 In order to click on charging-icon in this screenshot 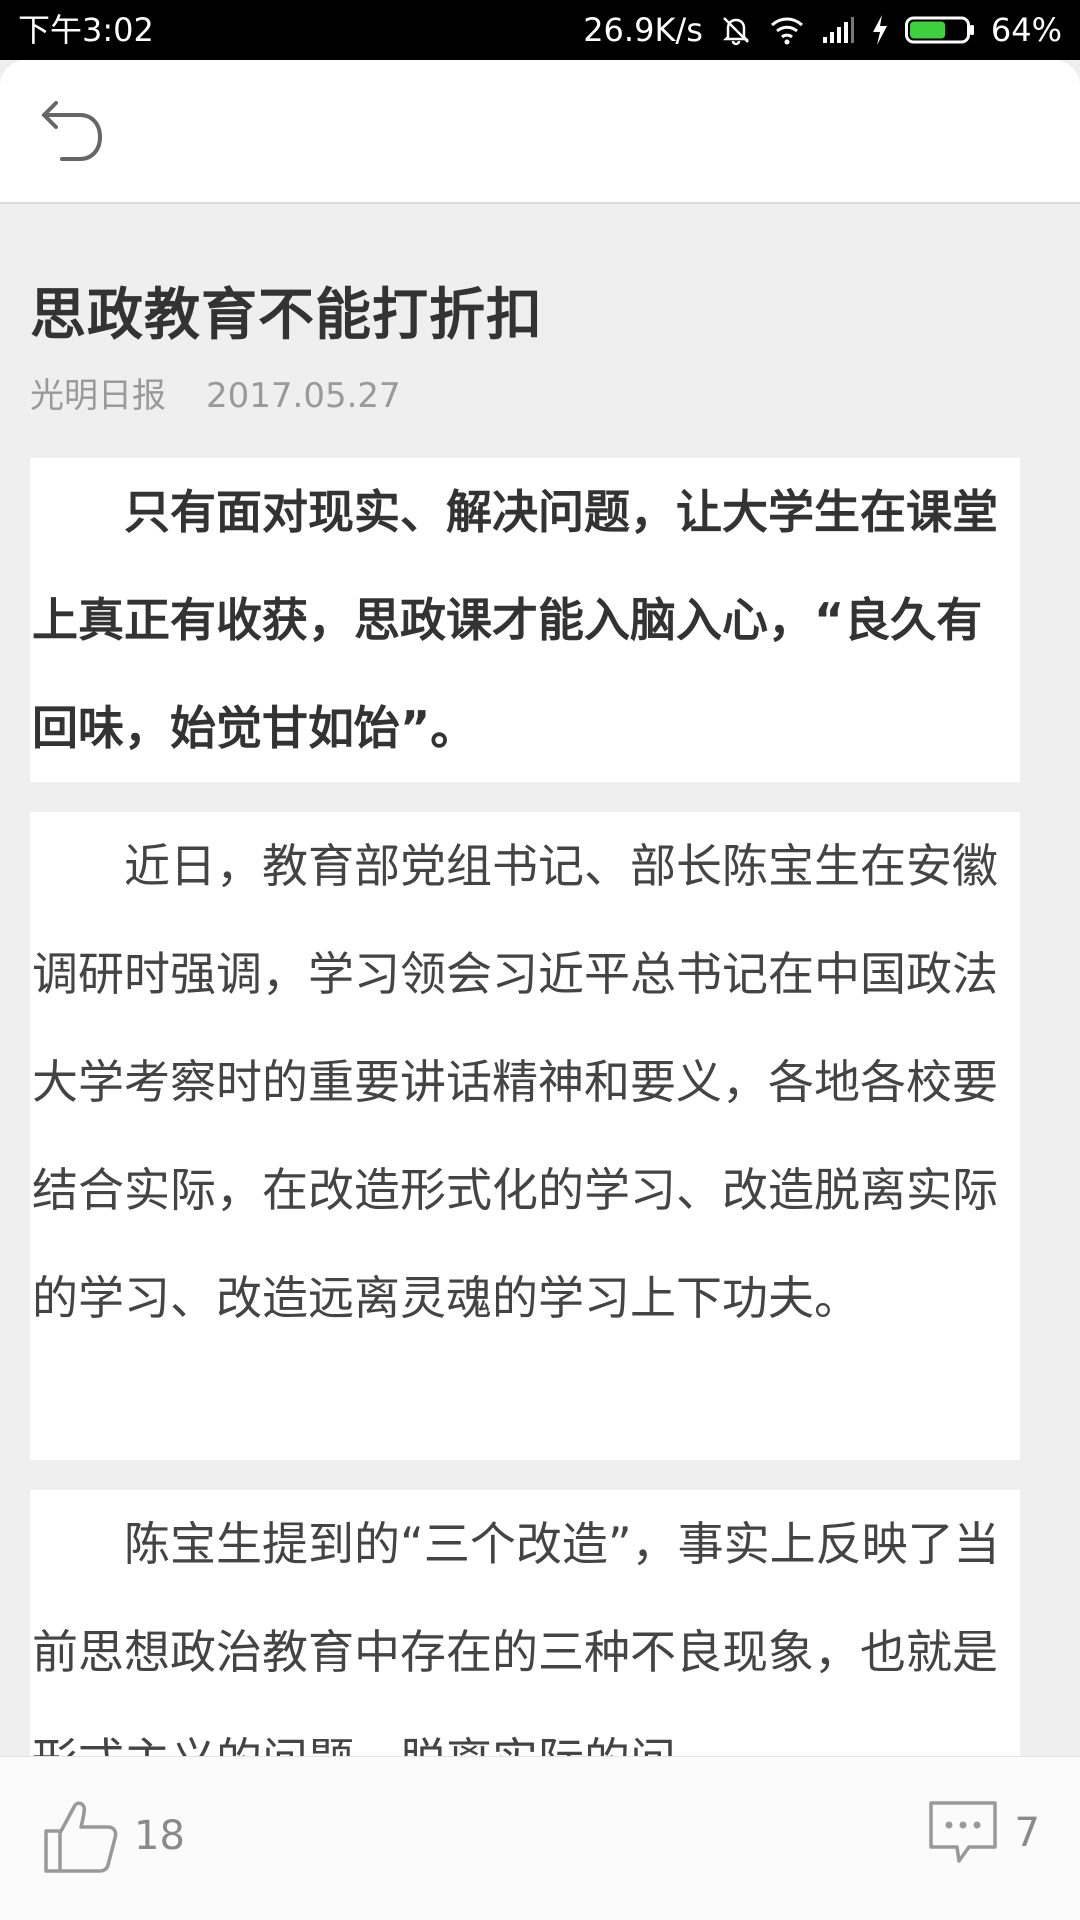, I will do `click(880, 30)`.